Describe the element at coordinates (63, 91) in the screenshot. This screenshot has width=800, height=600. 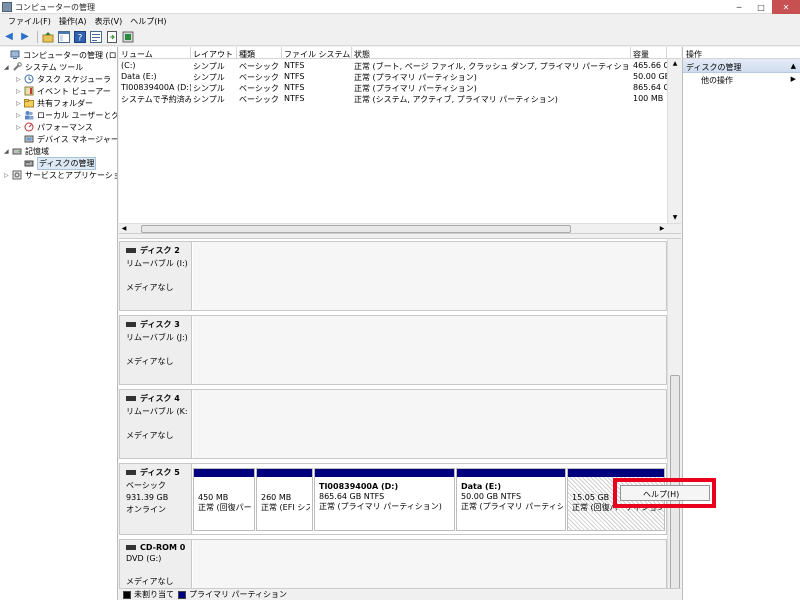
I see `tree-item-event-viewer: ▷ イベント ビューアー` at that location.